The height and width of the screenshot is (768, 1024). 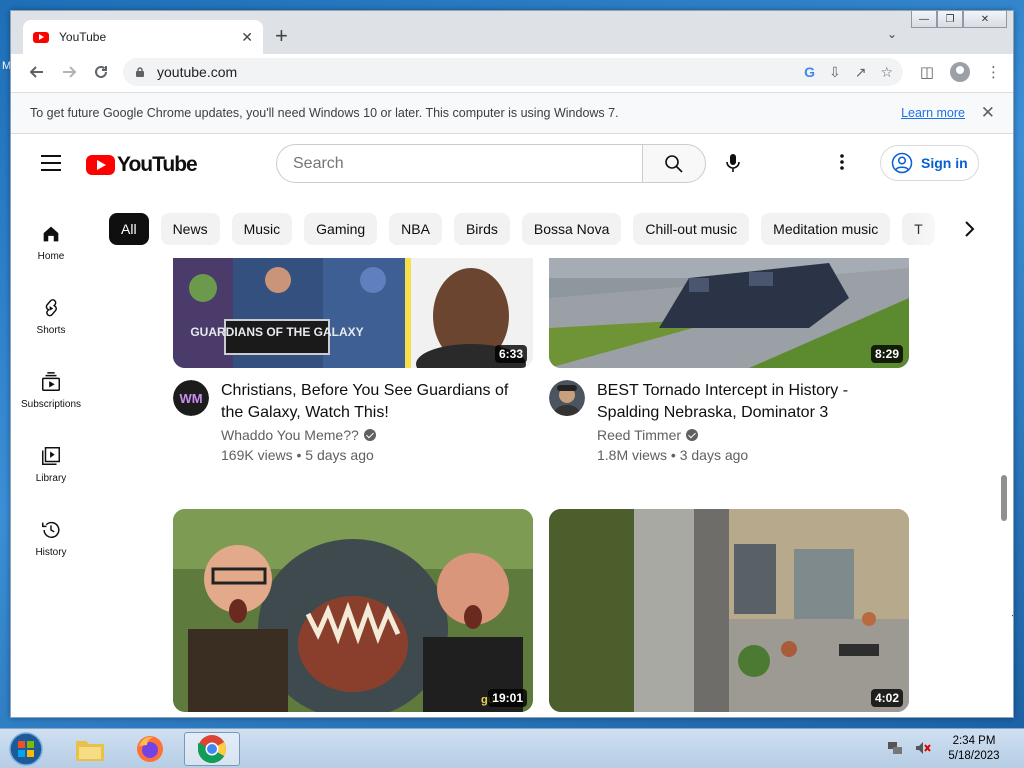 What do you see at coordinates (826, 229) in the screenshot?
I see `chip-meditation-music: Meditation music` at bounding box center [826, 229].